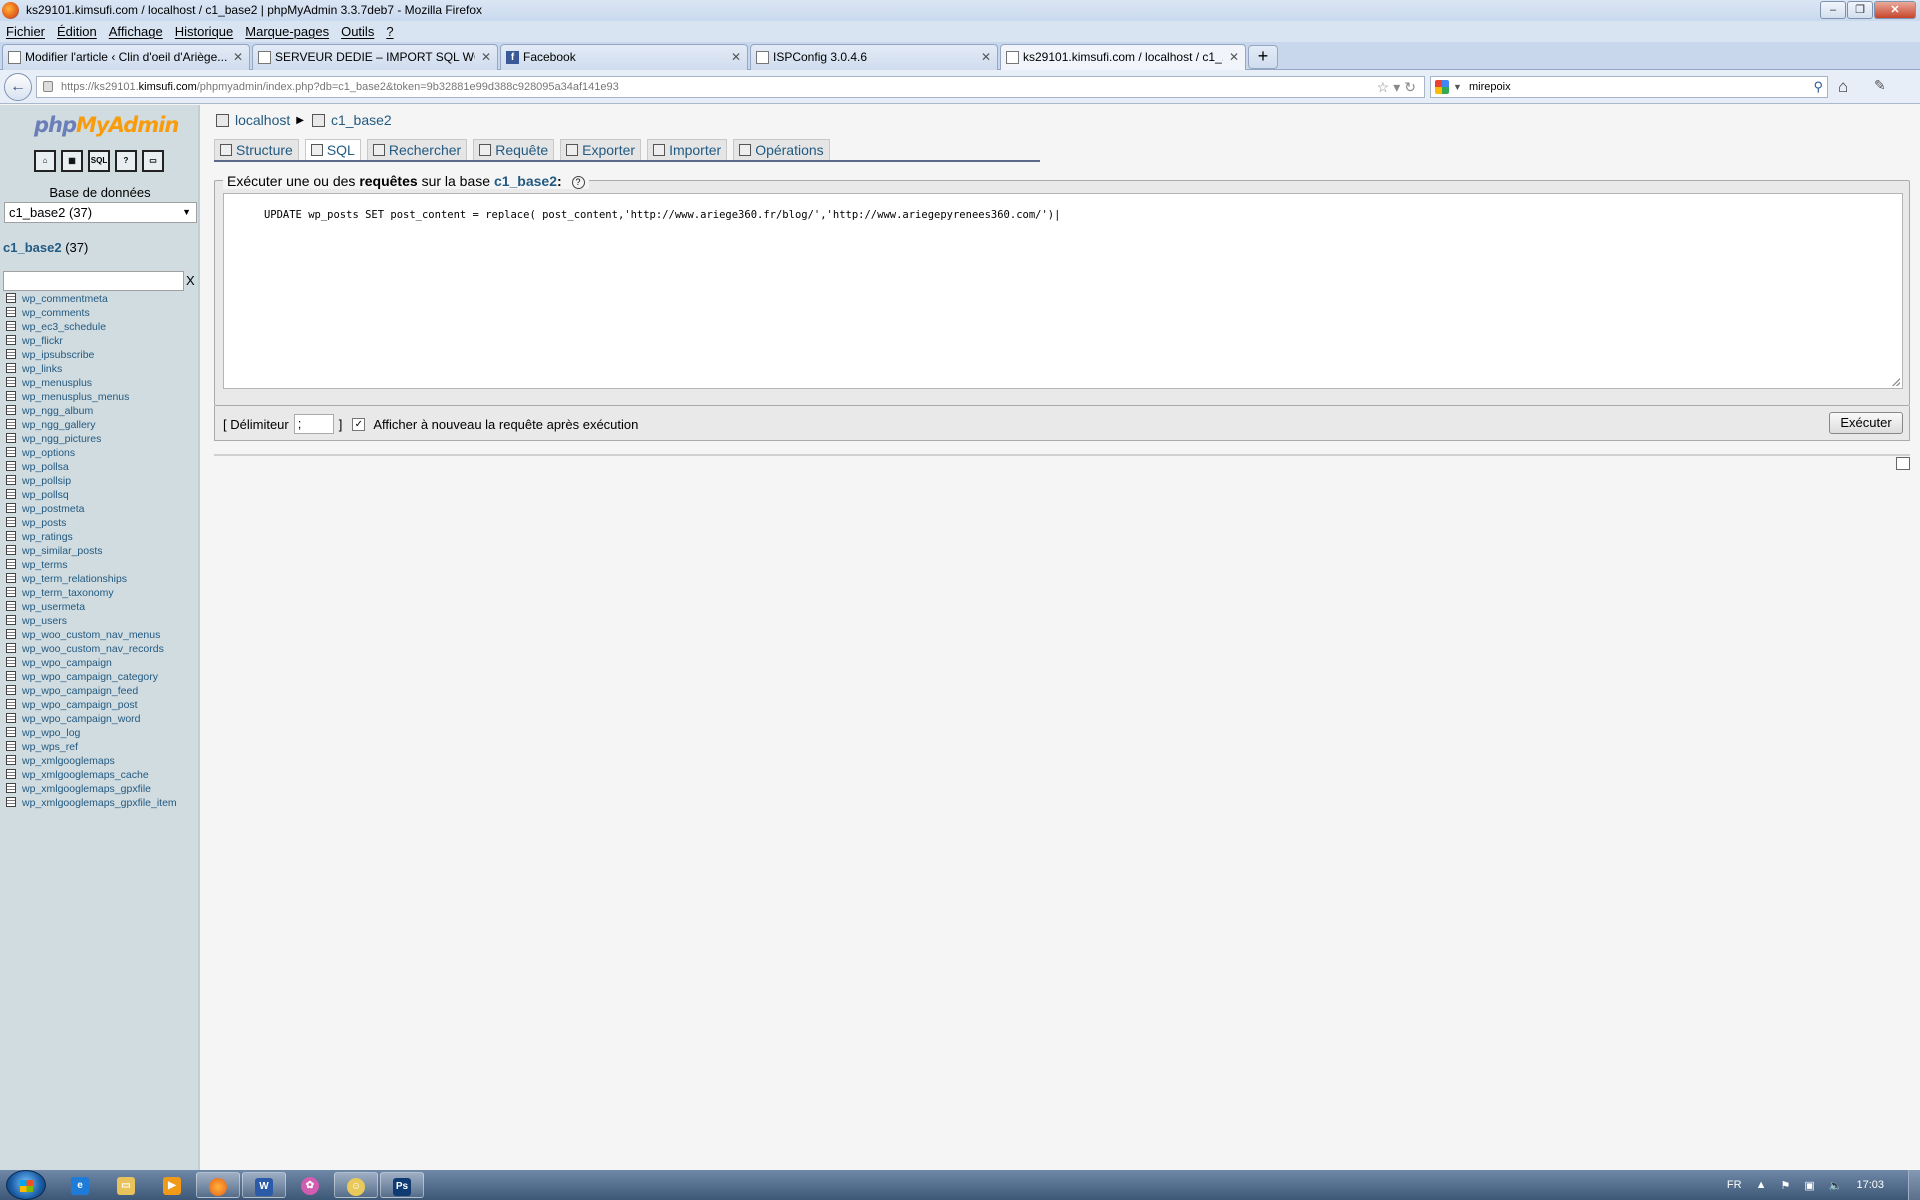  I want to click on menu-marque-pages: Marque-pages, so click(287, 31).